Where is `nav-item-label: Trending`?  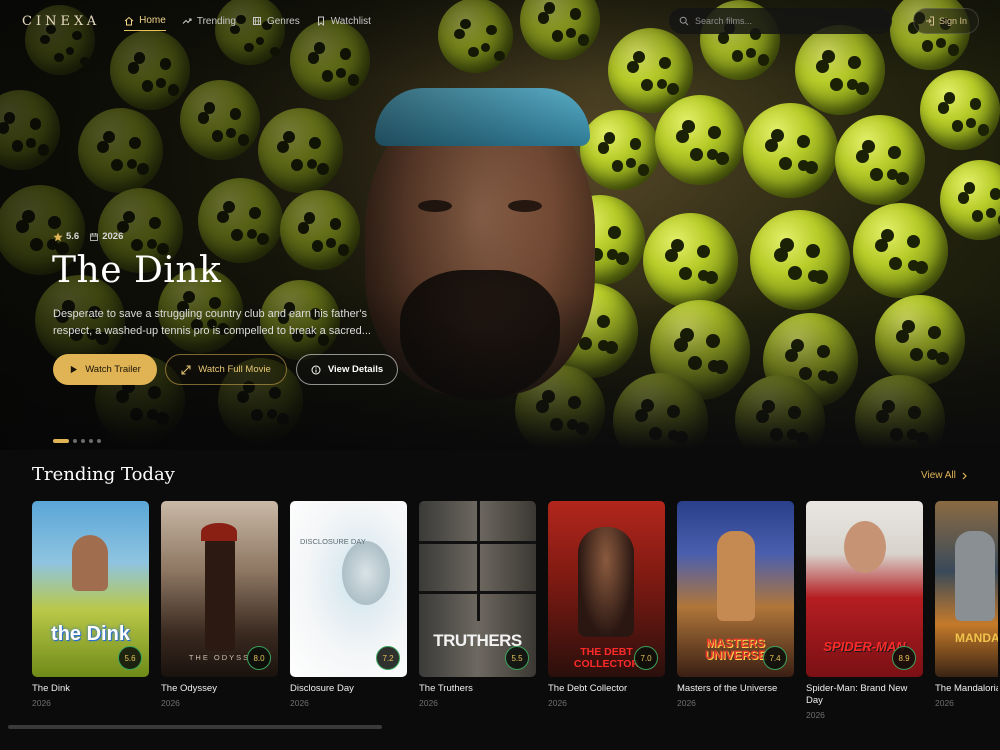 nav-item-label: Trending is located at coordinates (216, 21).